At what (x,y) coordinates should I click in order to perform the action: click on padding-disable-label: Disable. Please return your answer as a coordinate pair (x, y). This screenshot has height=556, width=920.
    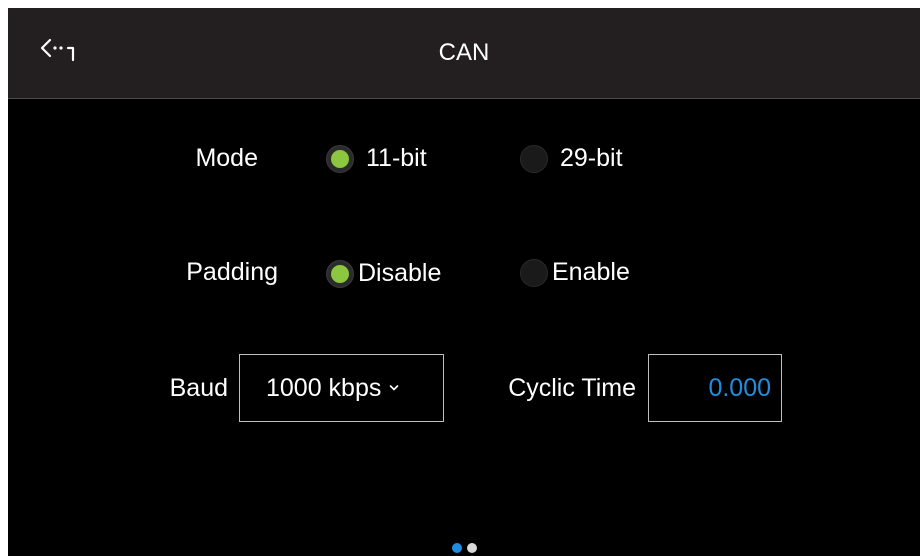
    Looking at the image, I should click on (400, 273).